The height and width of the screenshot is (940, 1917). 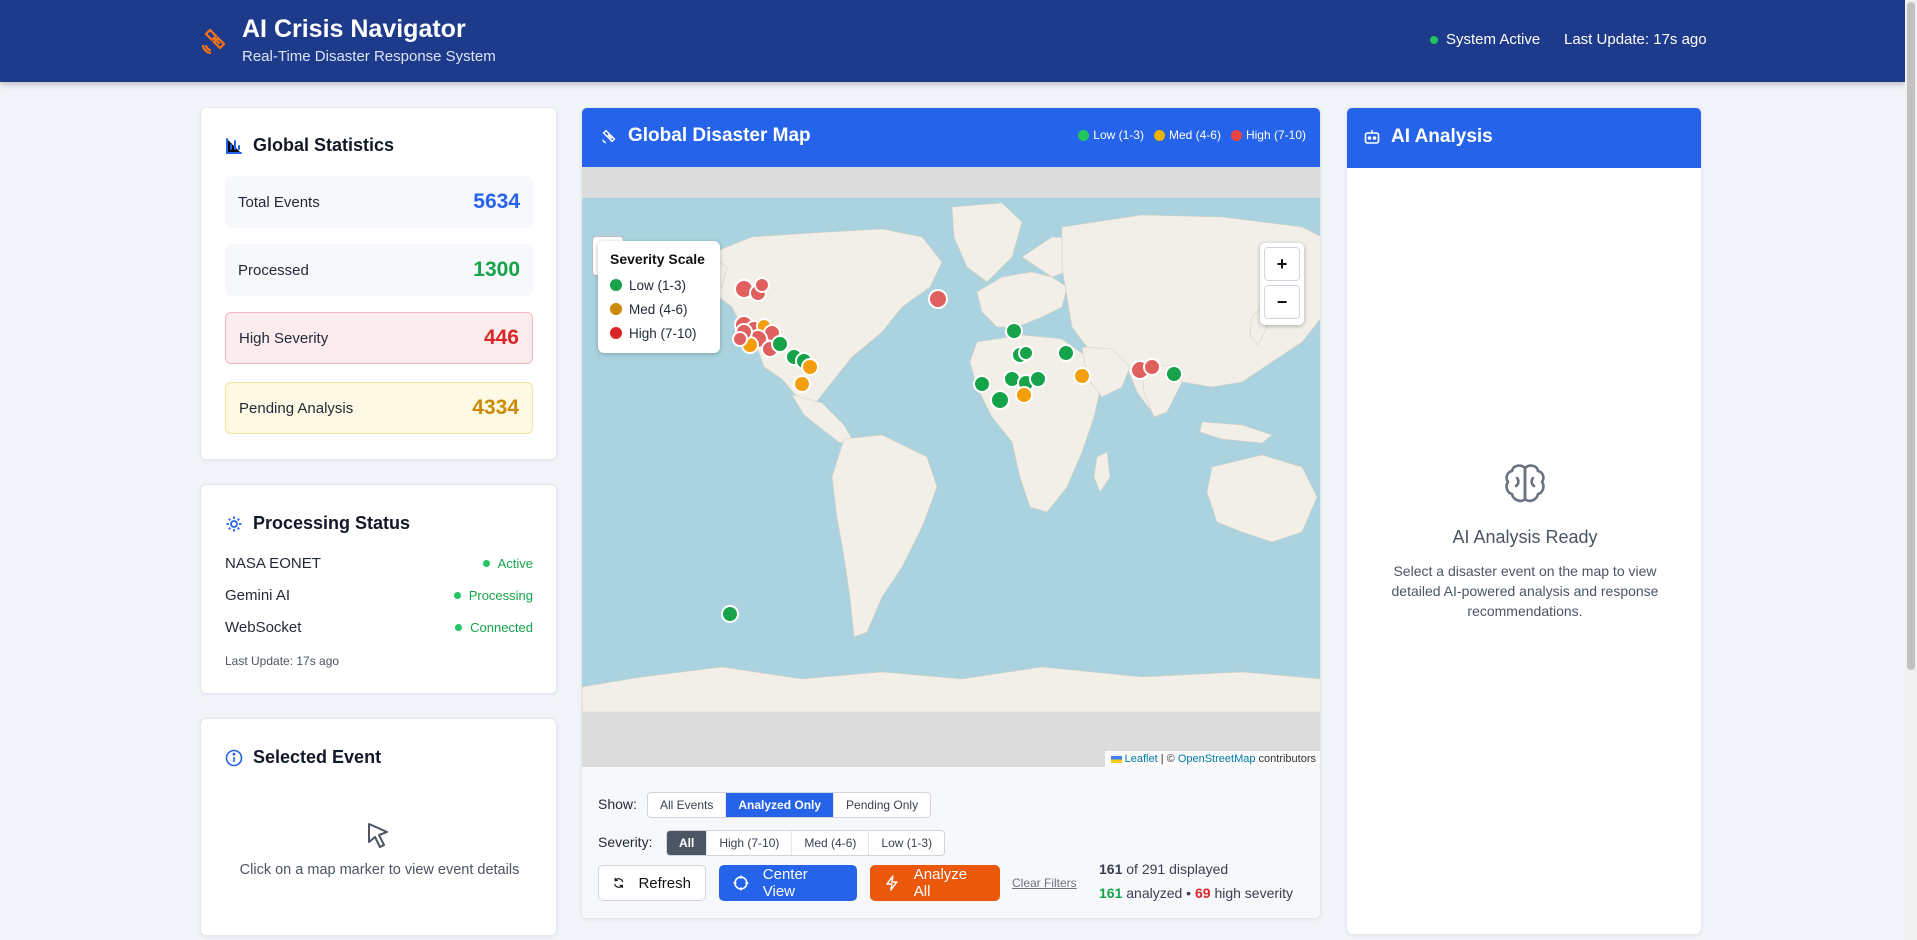 I want to click on page-scrollbar, so click(x=1911, y=470).